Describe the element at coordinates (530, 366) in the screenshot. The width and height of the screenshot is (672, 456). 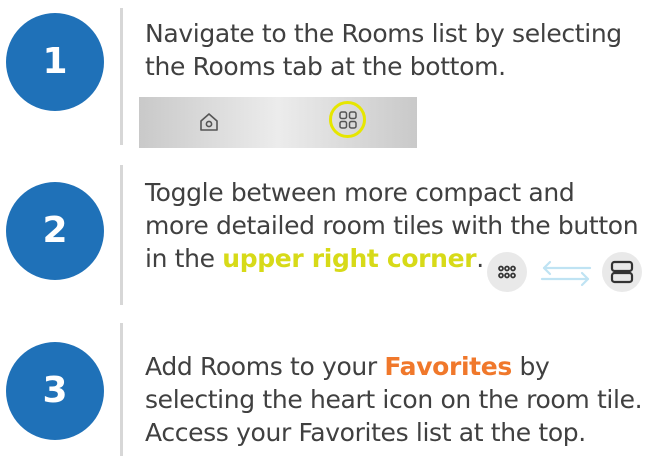
I see `step-3-line-1-post: by` at that location.